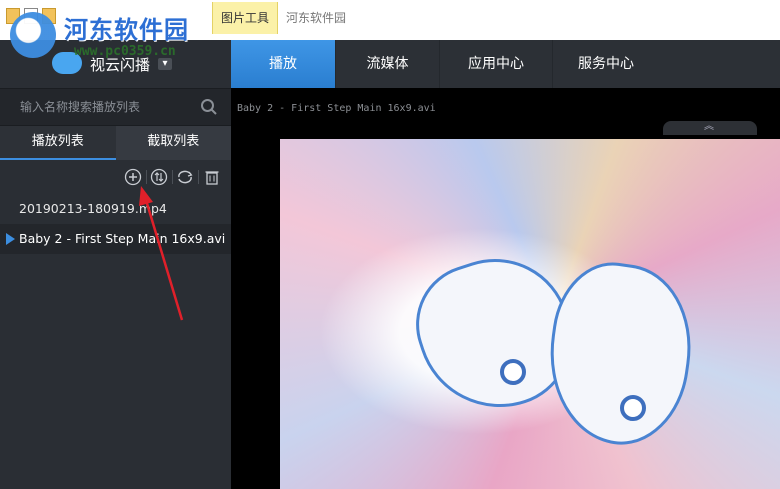 The image size is (780, 489). I want to click on chevron-up-icon: ︽, so click(709, 126).